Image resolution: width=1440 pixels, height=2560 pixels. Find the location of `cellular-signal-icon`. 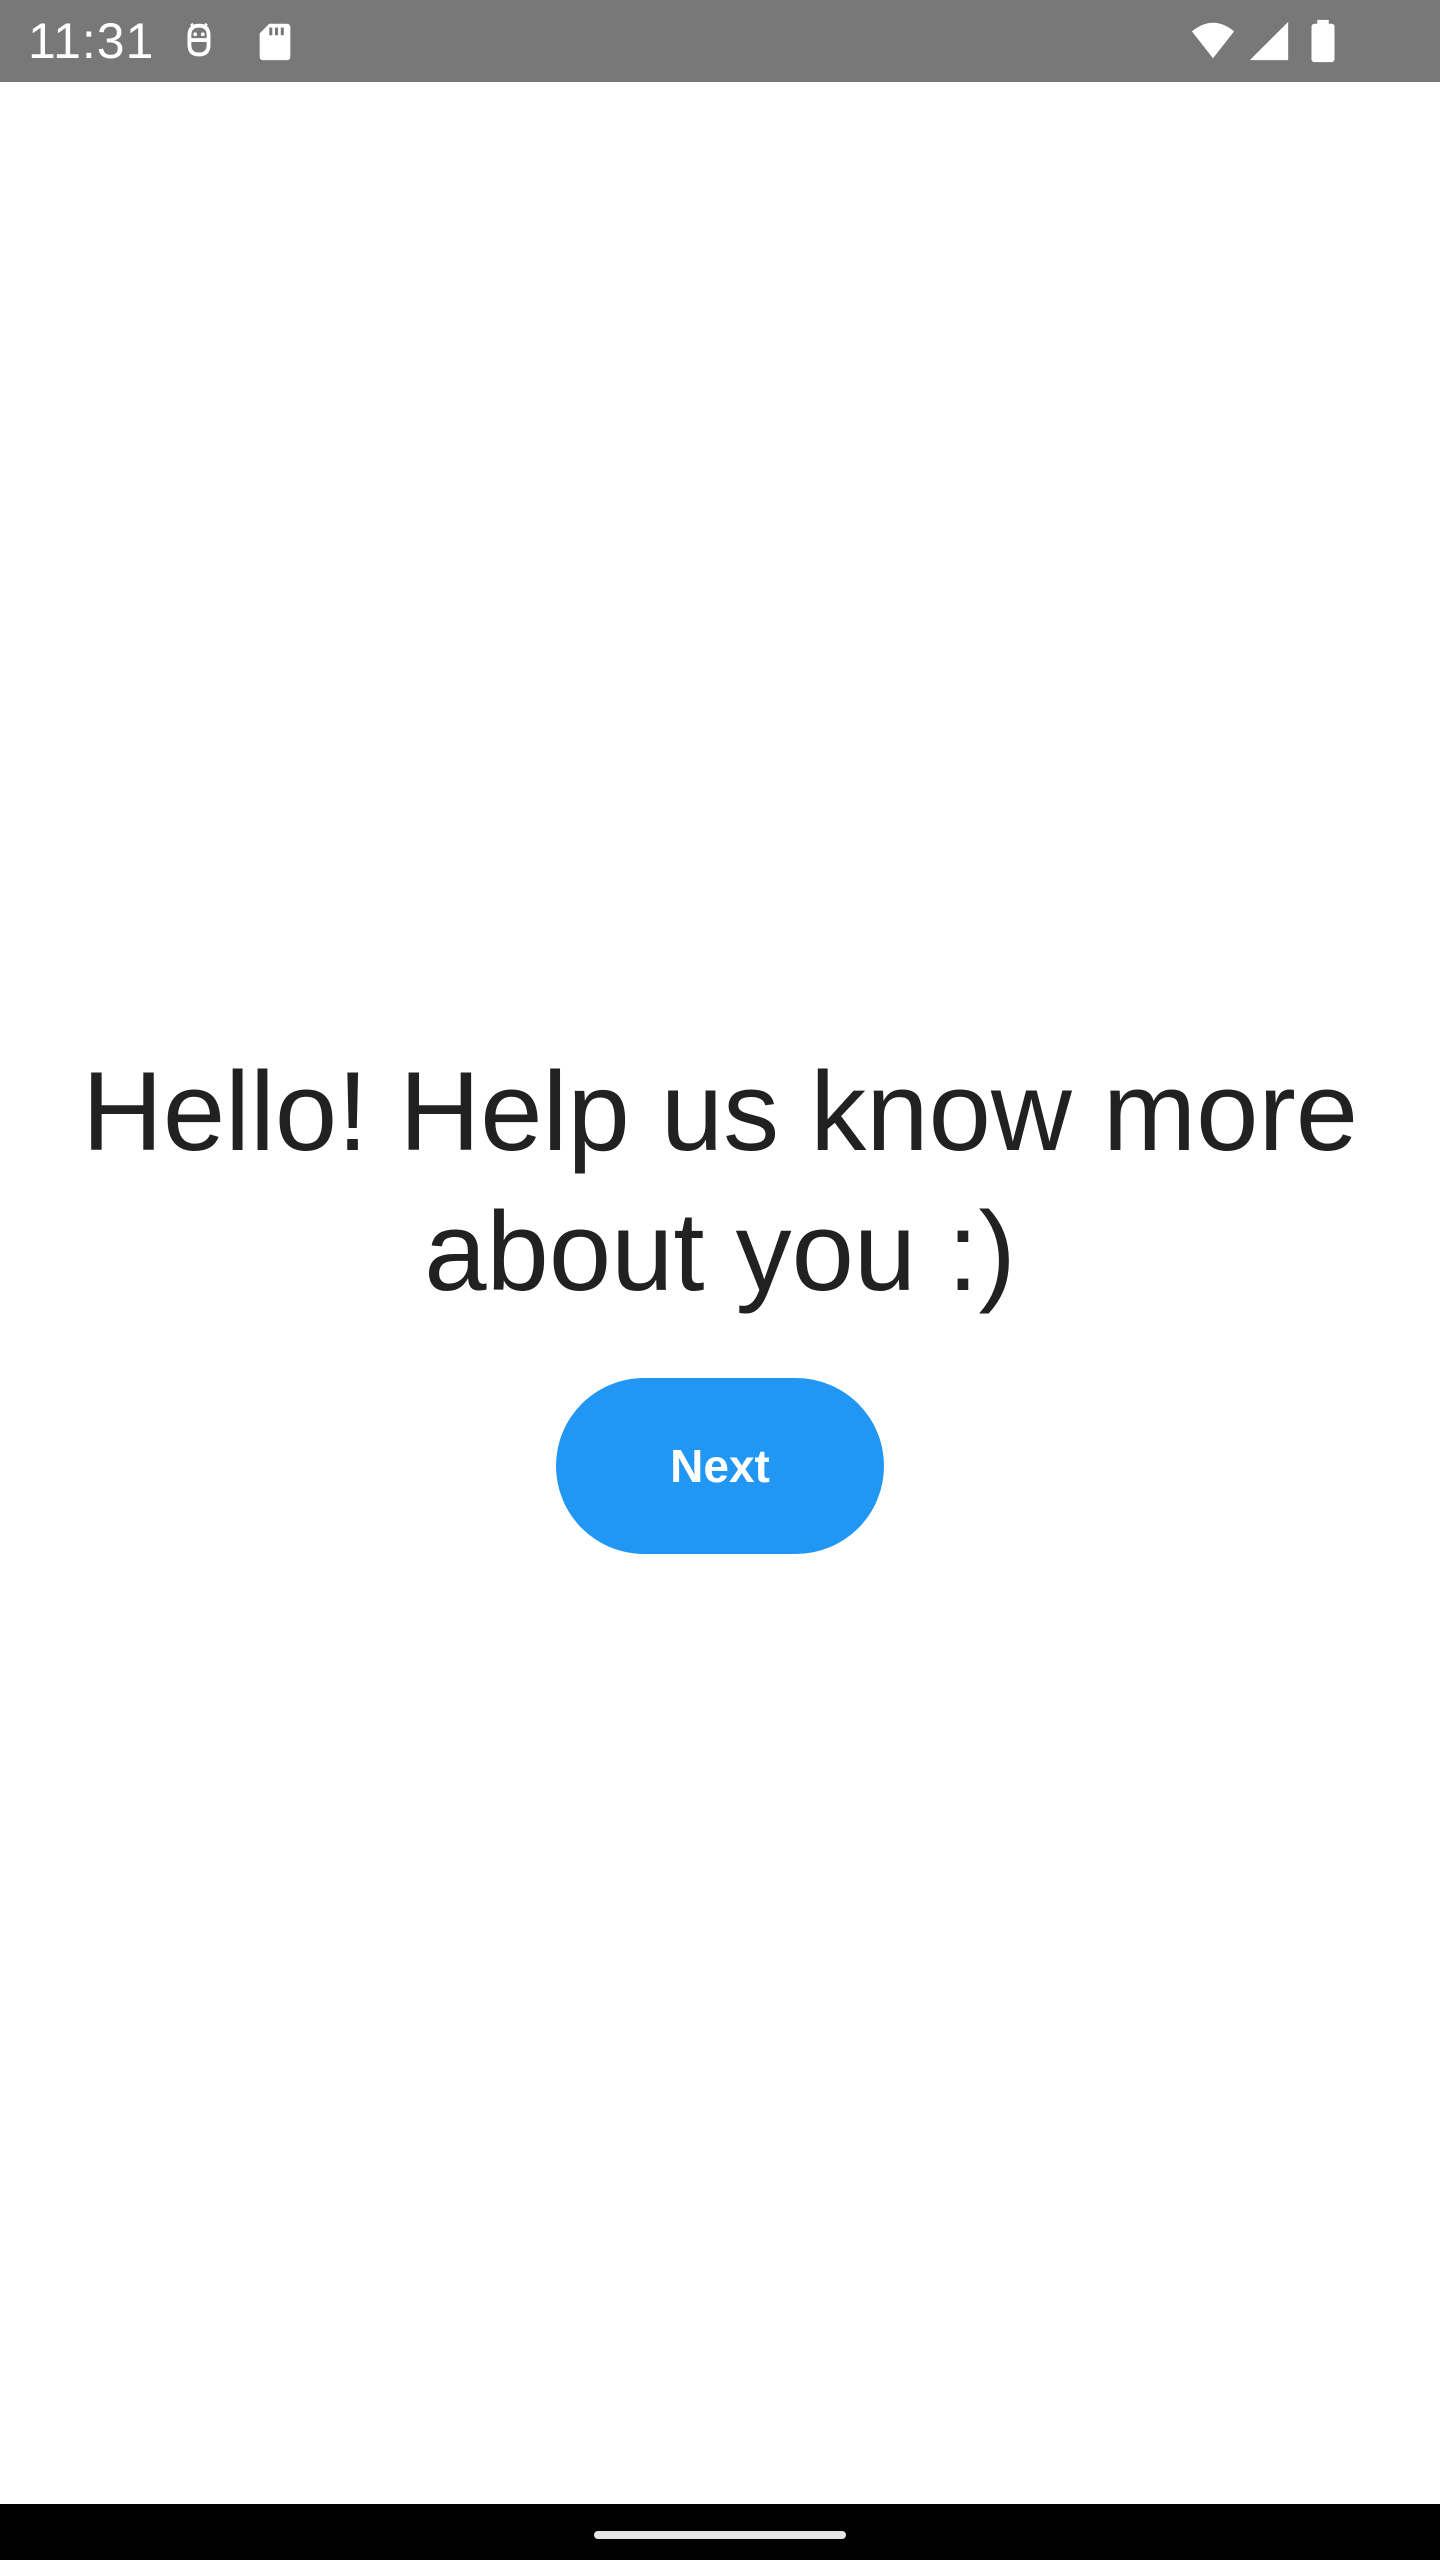

cellular-signal-icon is located at coordinates (1269, 41).